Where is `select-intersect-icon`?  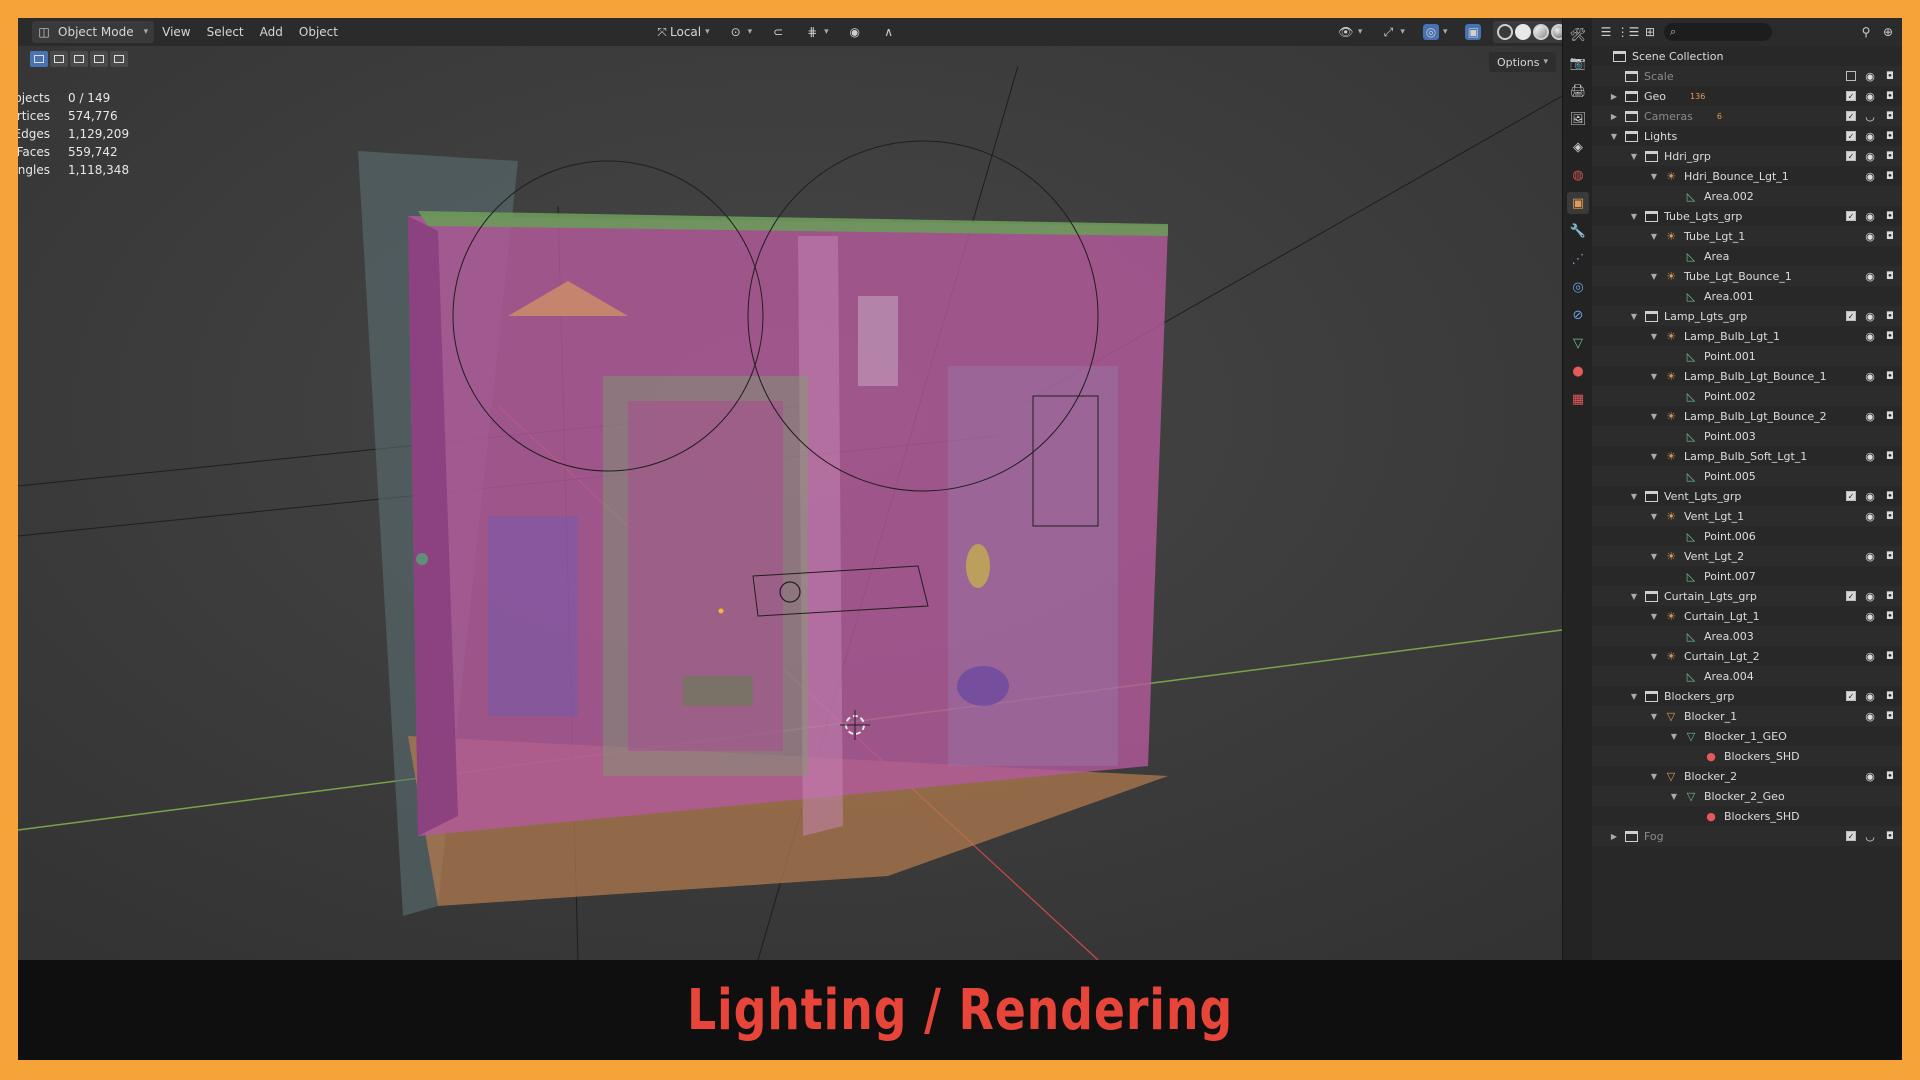 select-intersect-icon is located at coordinates (119, 59).